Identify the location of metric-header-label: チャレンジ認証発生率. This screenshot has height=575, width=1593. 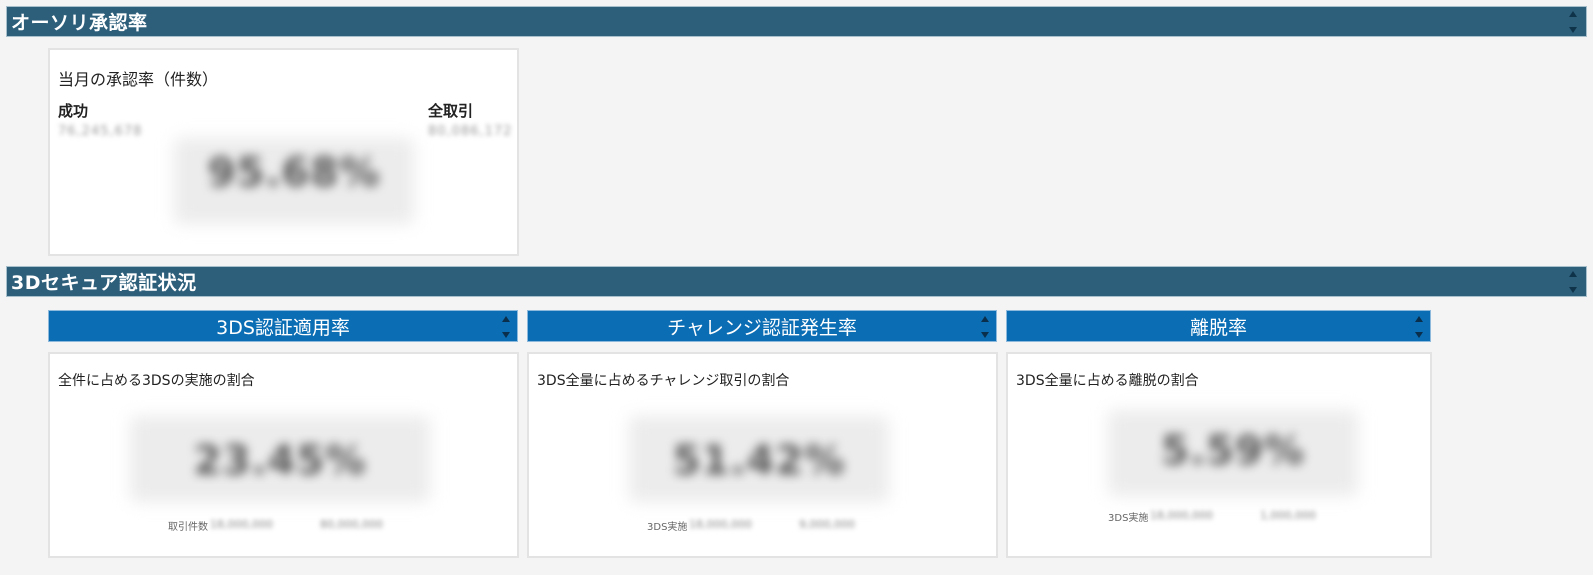
(762, 327).